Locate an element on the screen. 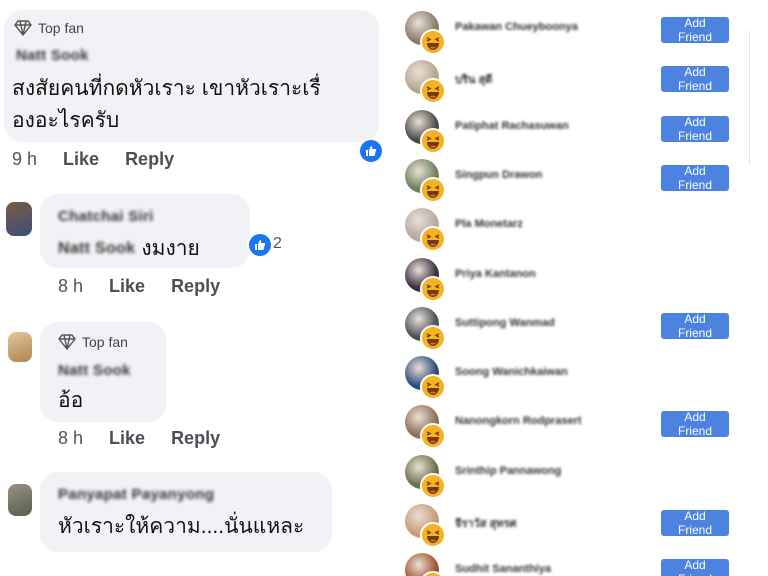  reactor-row: Pla Monetarz is located at coordinates (581, 232).